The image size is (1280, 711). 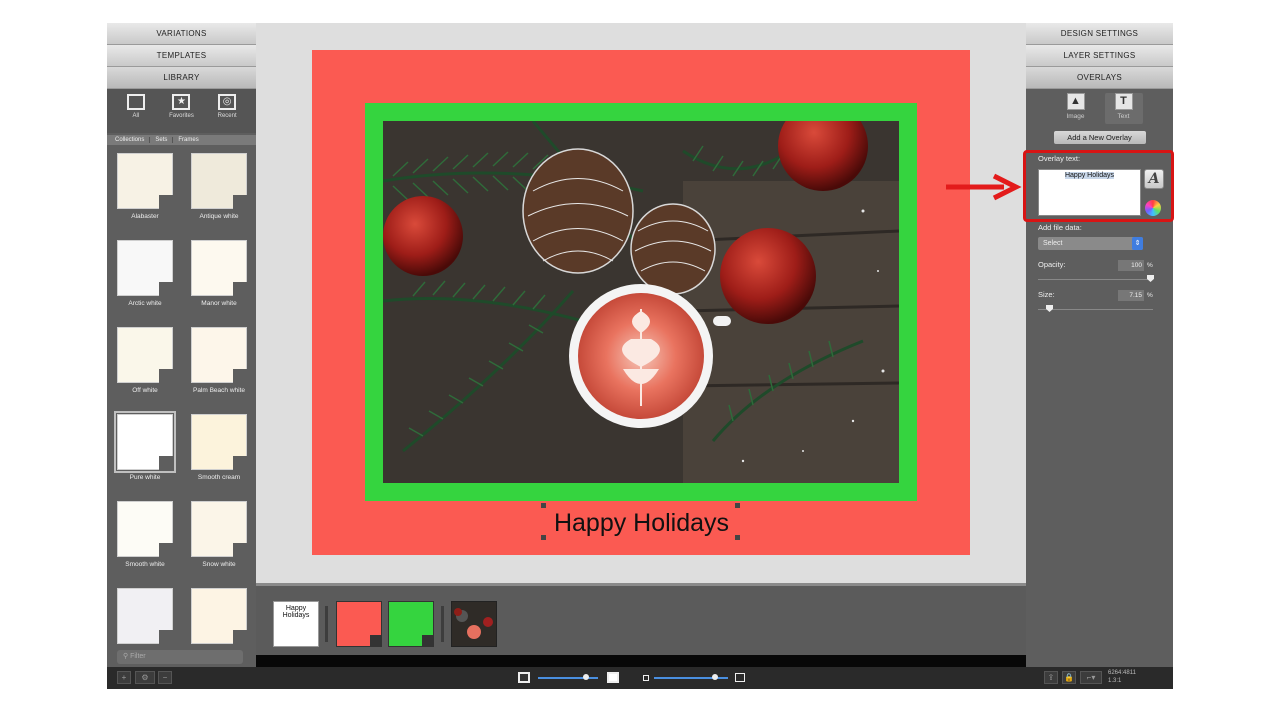 I want to click on add-overlay-button: Add a New Overlay, so click(x=1099, y=137).